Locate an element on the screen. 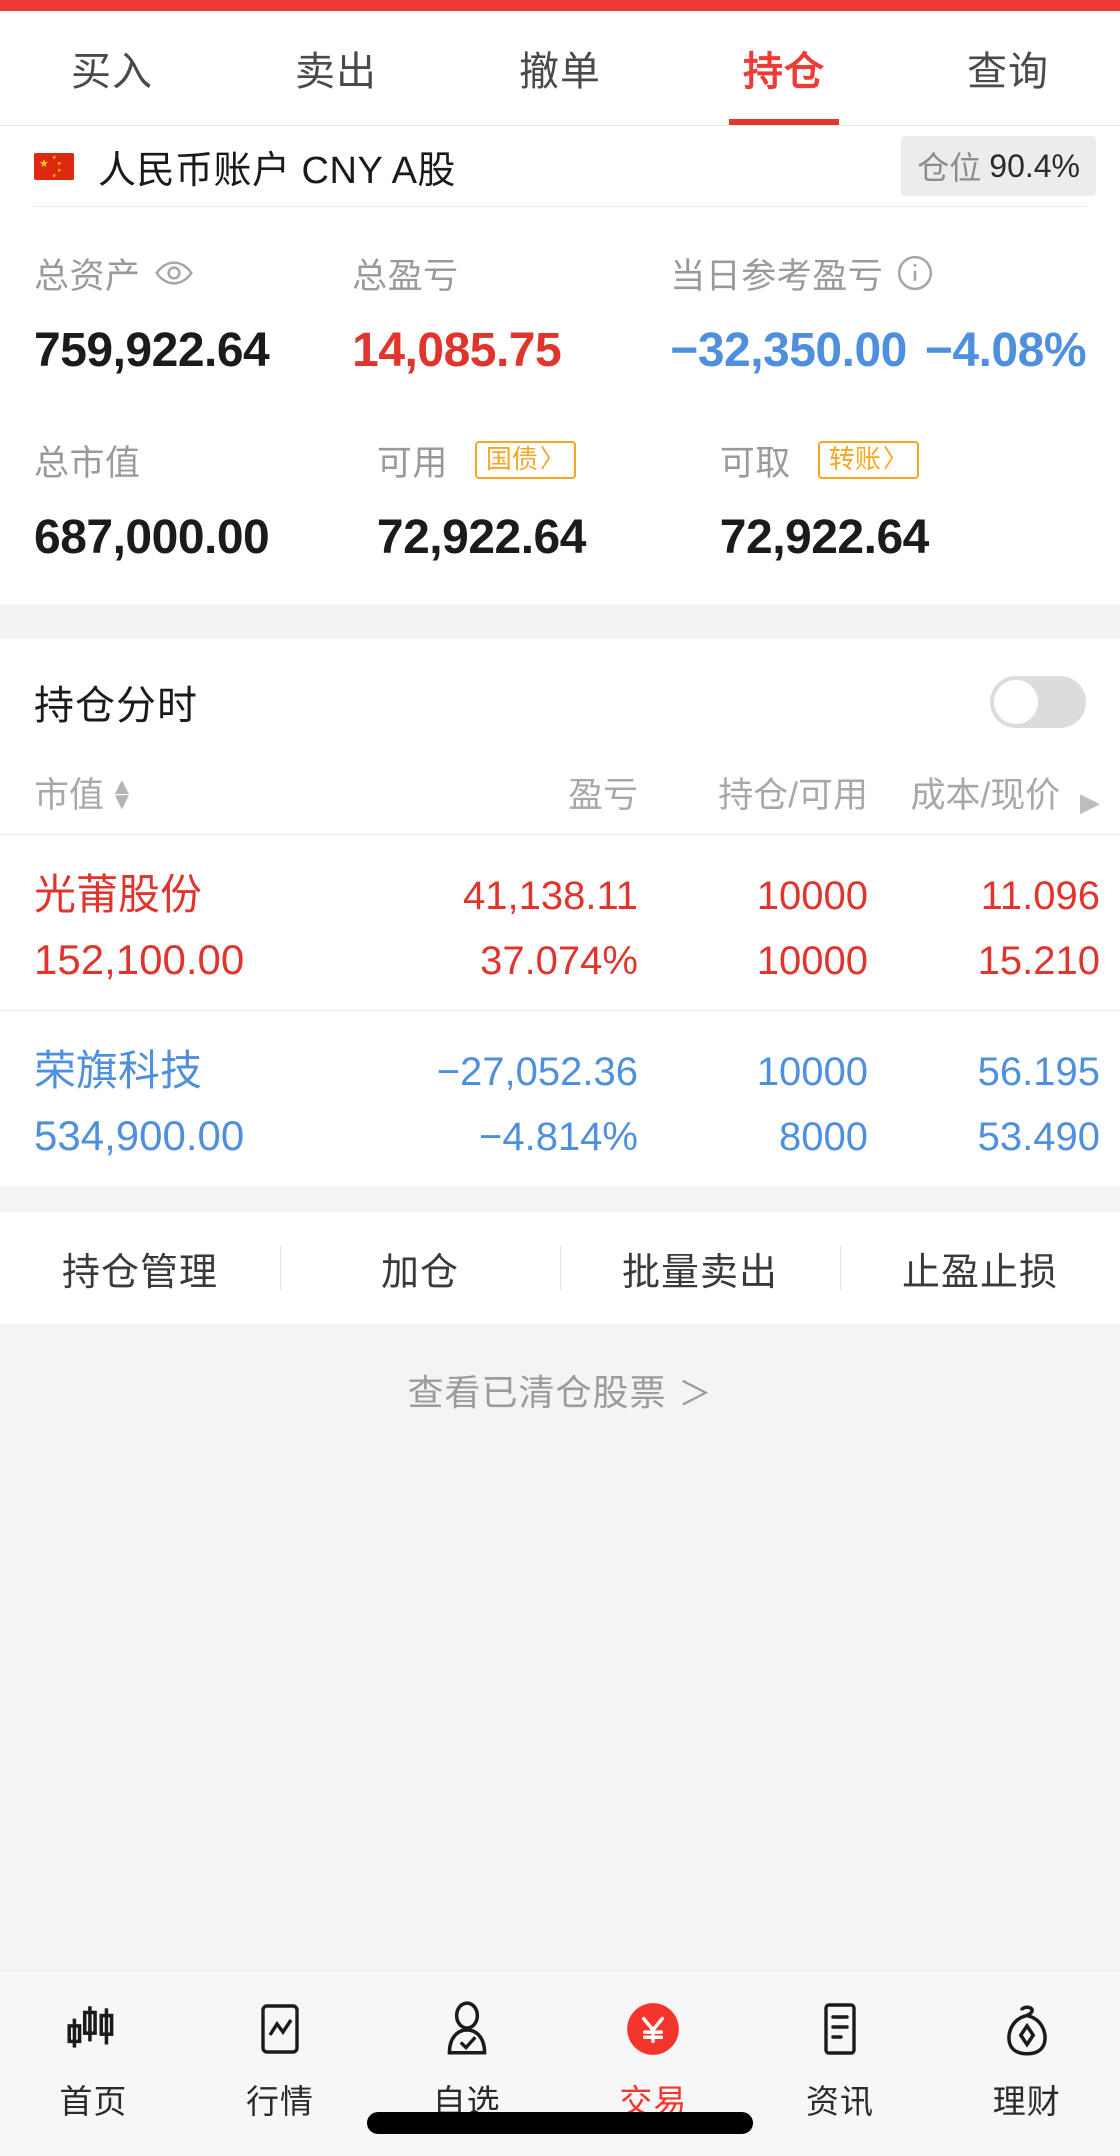 The height and width of the screenshot is (2156, 1120). holdings-action-bar: 持仓管理 加仓 批量卖出 止盈止损 is located at coordinates (560, 1268).